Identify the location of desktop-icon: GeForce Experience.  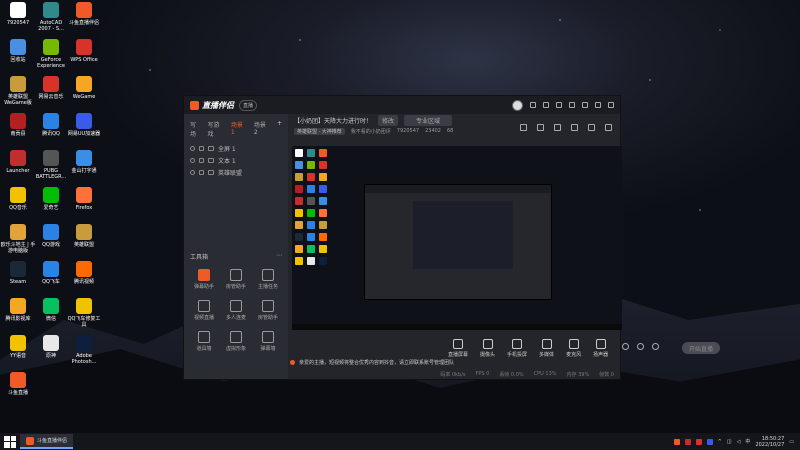
(51, 54).